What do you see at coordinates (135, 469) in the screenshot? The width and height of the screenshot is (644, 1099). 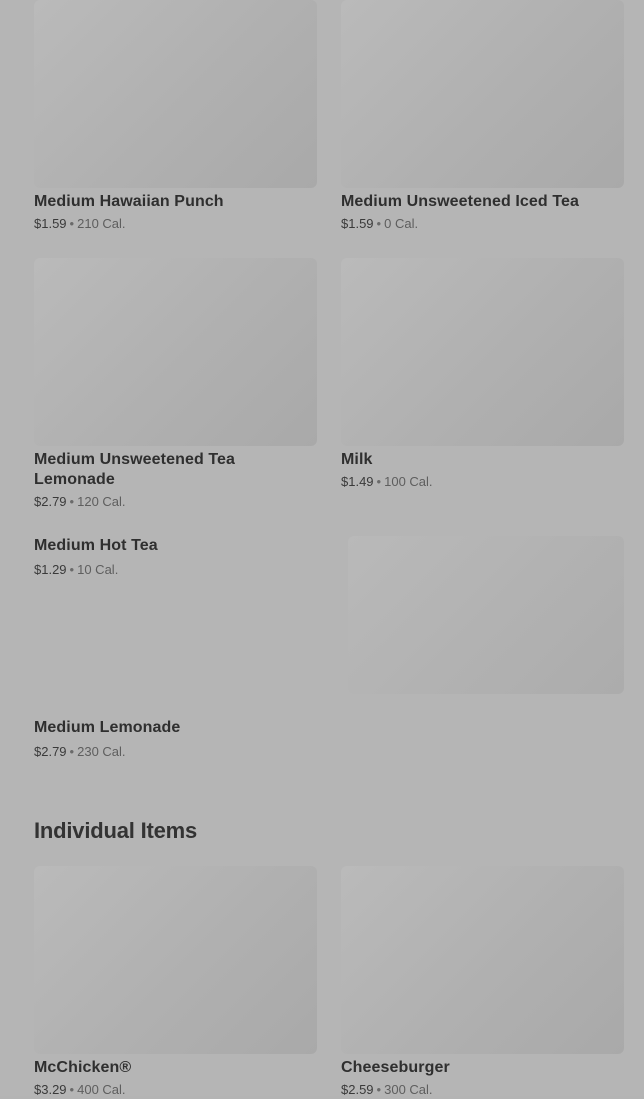 I see `menu-item-name: Medium Unsweetened Tea Lemonade` at bounding box center [135, 469].